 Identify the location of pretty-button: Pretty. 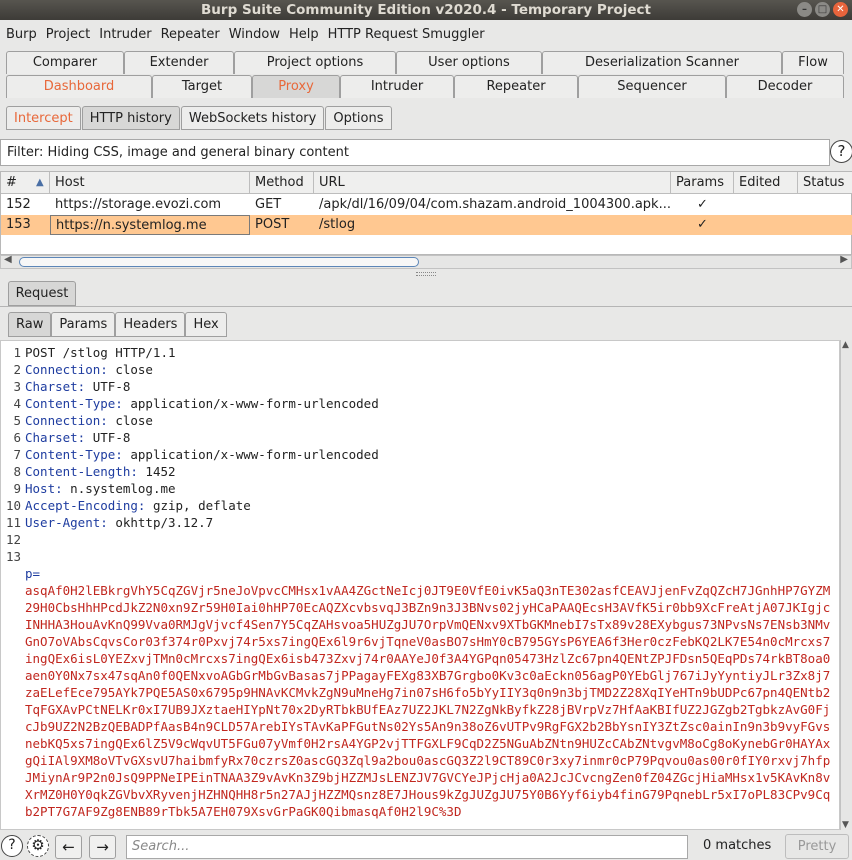
(817, 846).